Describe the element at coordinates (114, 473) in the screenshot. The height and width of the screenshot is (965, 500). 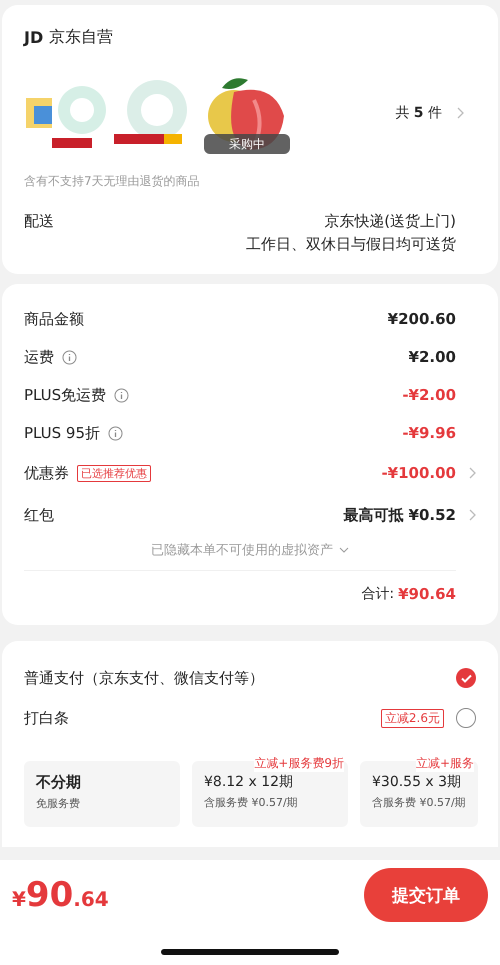
I see `coupon-tag: 已选推荐优惠` at that location.